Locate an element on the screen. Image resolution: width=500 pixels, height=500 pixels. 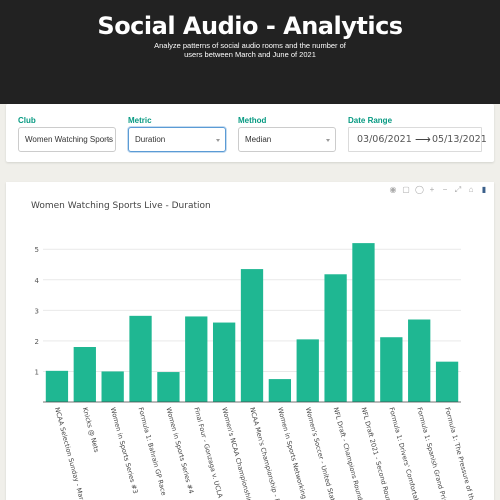
y-tick-label: 2 is located at coordinates (37, 342).